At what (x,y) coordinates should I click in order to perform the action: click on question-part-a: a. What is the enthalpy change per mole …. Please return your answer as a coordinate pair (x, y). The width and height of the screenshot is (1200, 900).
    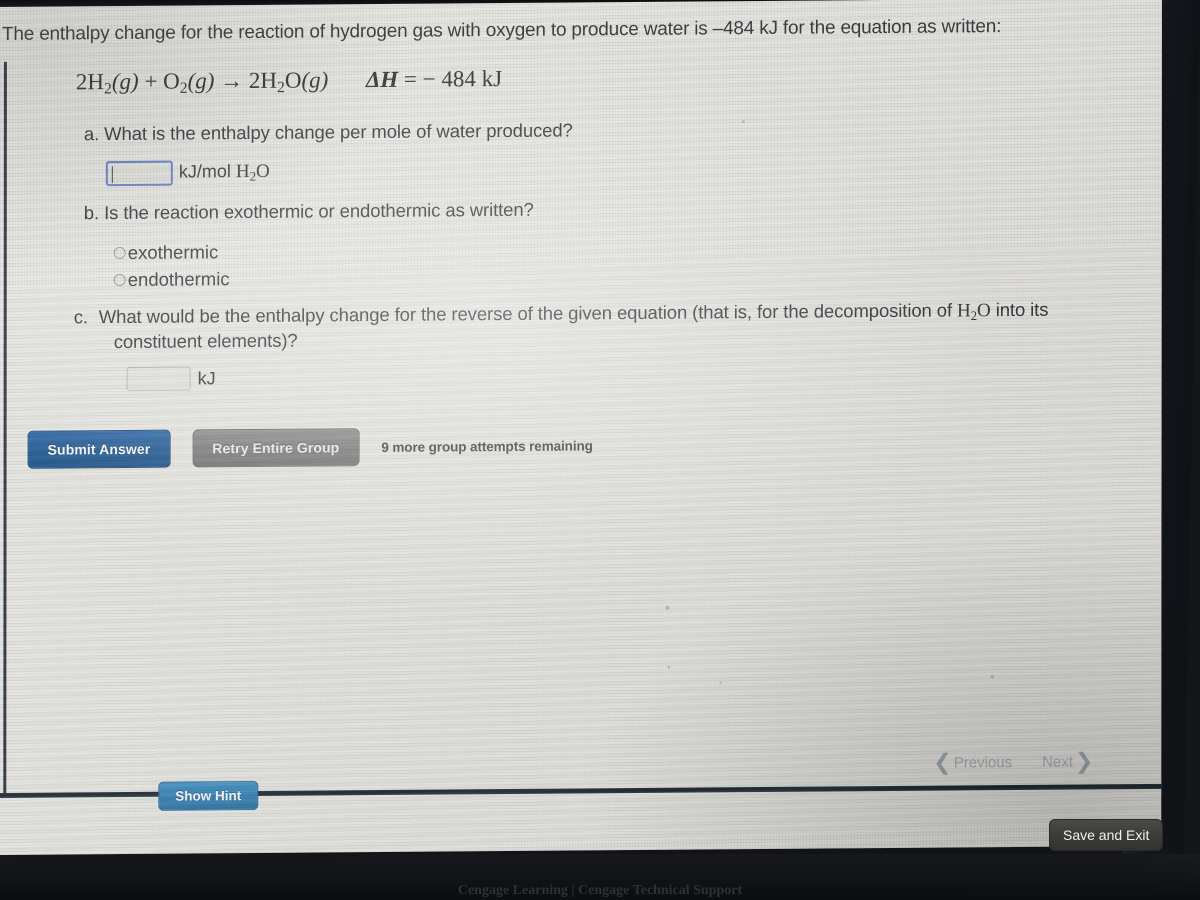
    Looking at the image, I should click on (534, 130).